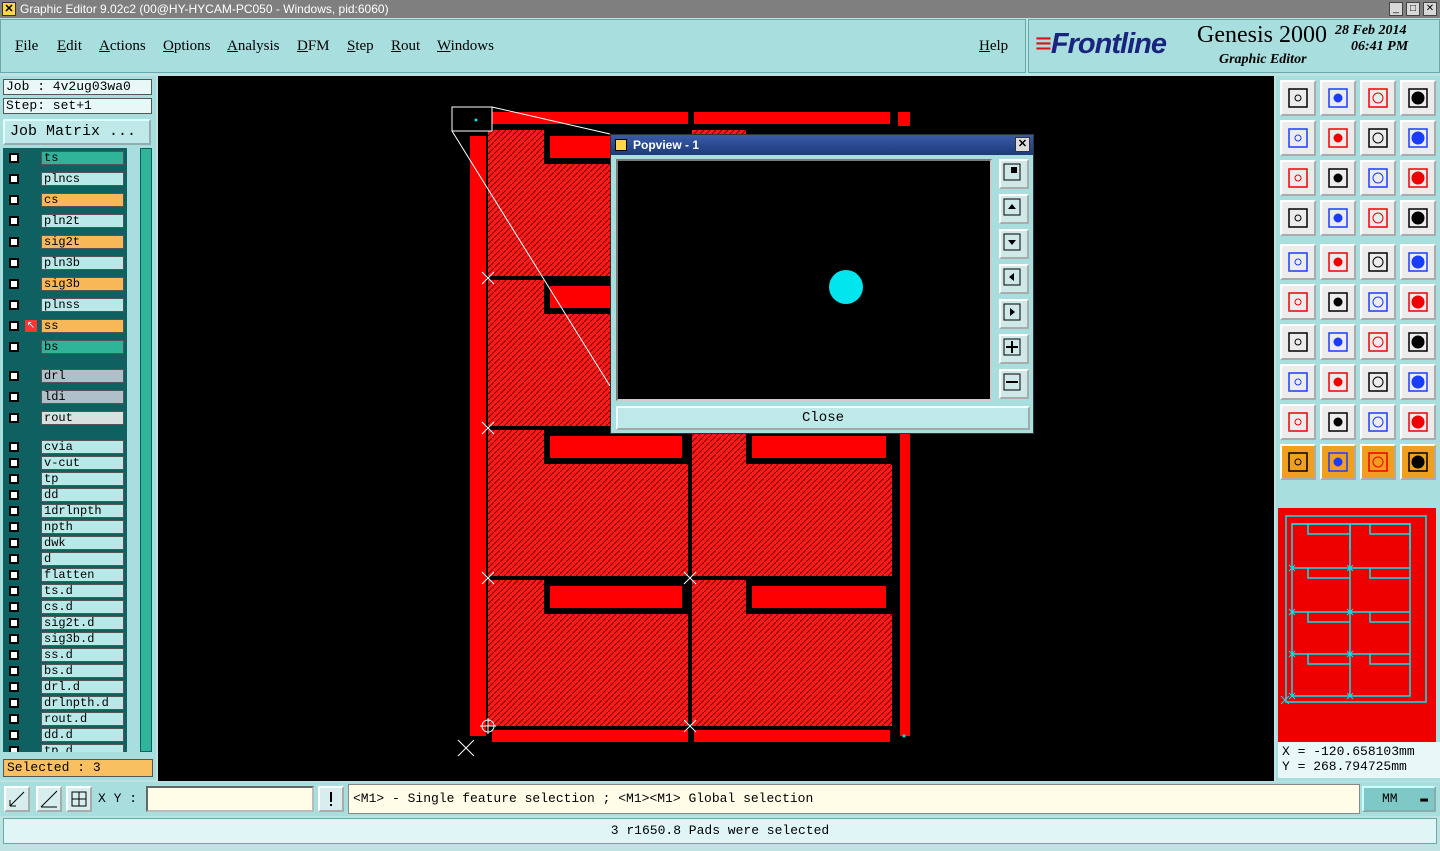 The image size is (1440, 851). I want to click on select-pad-button, so click(1418, 262).